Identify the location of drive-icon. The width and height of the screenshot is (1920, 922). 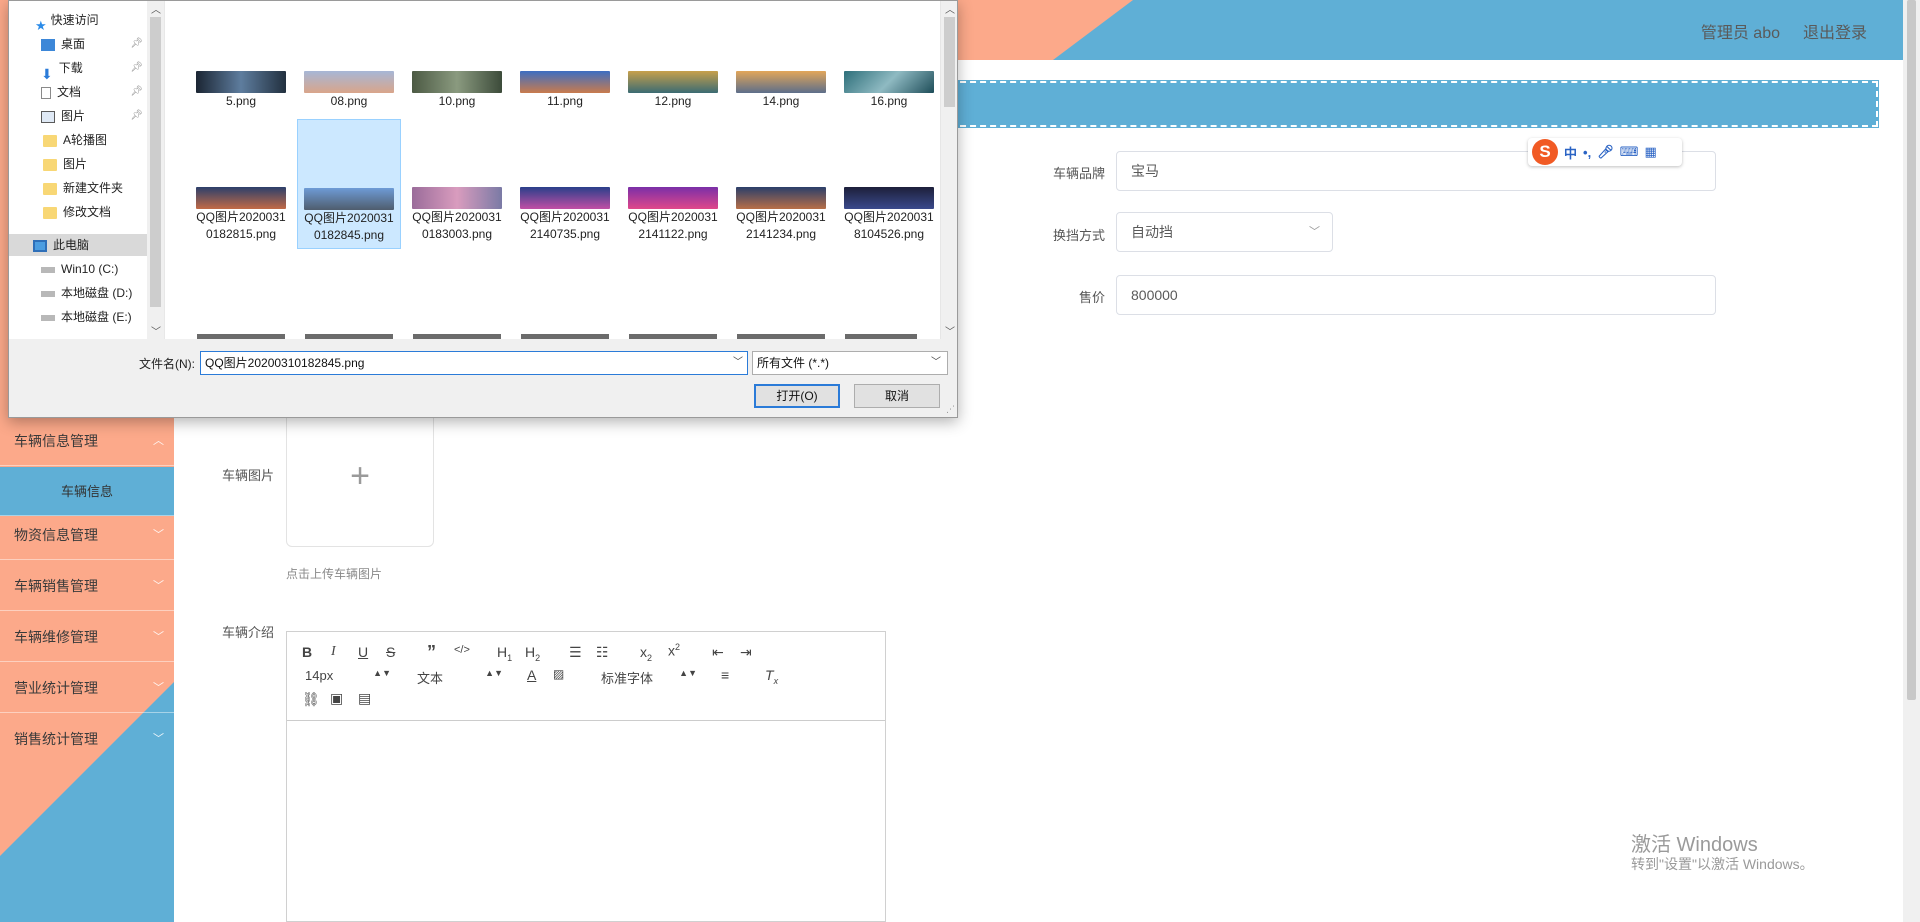
(48, 293).